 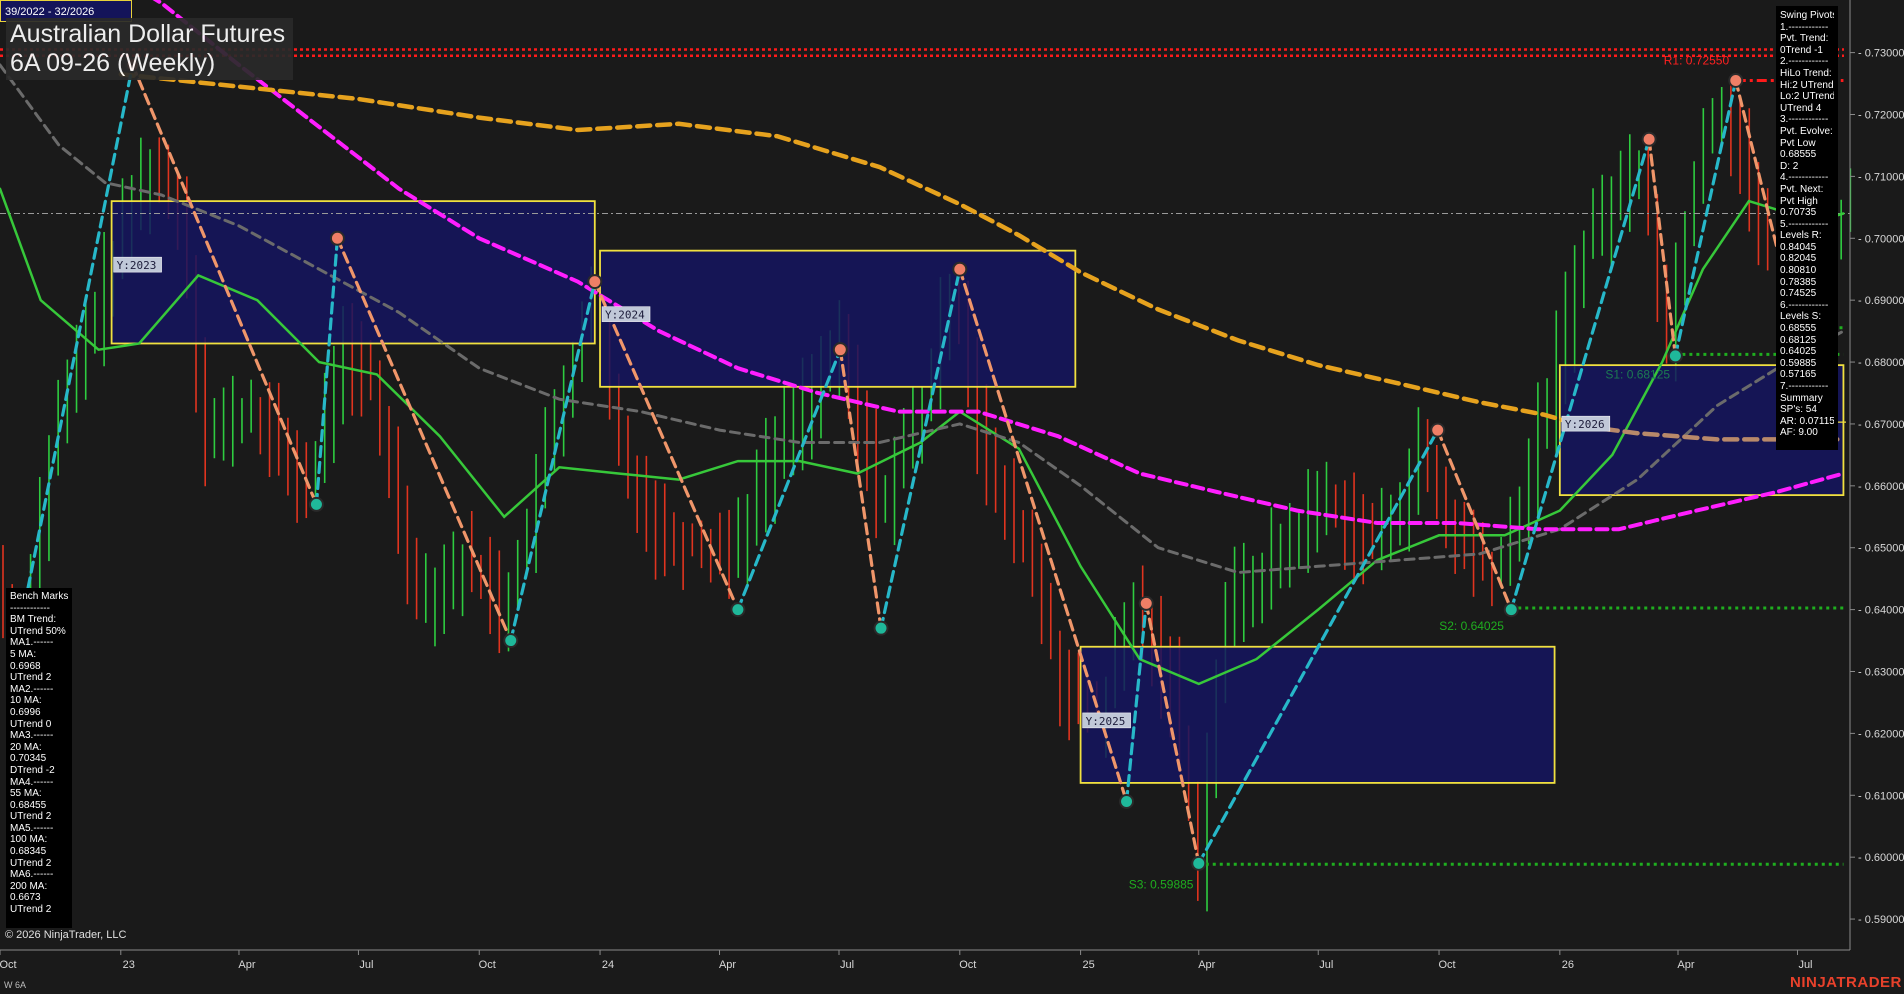 I want to click on year-box-label: Y:2023, so click(x=137, y=264).